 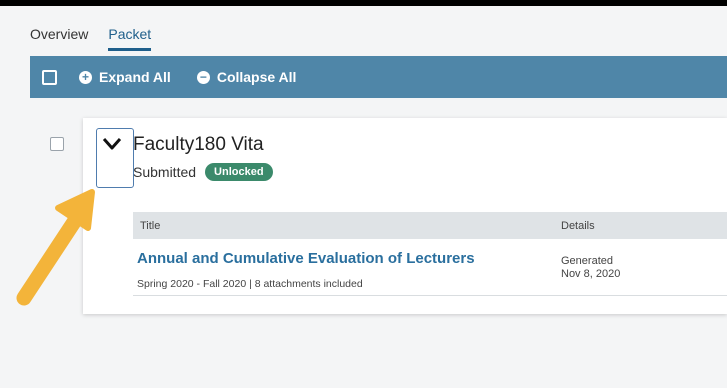 What do you see at coordinates (239, 172) in the screenshot?
I see `status-badge: Unlocked` at bounding box center [239, 172].